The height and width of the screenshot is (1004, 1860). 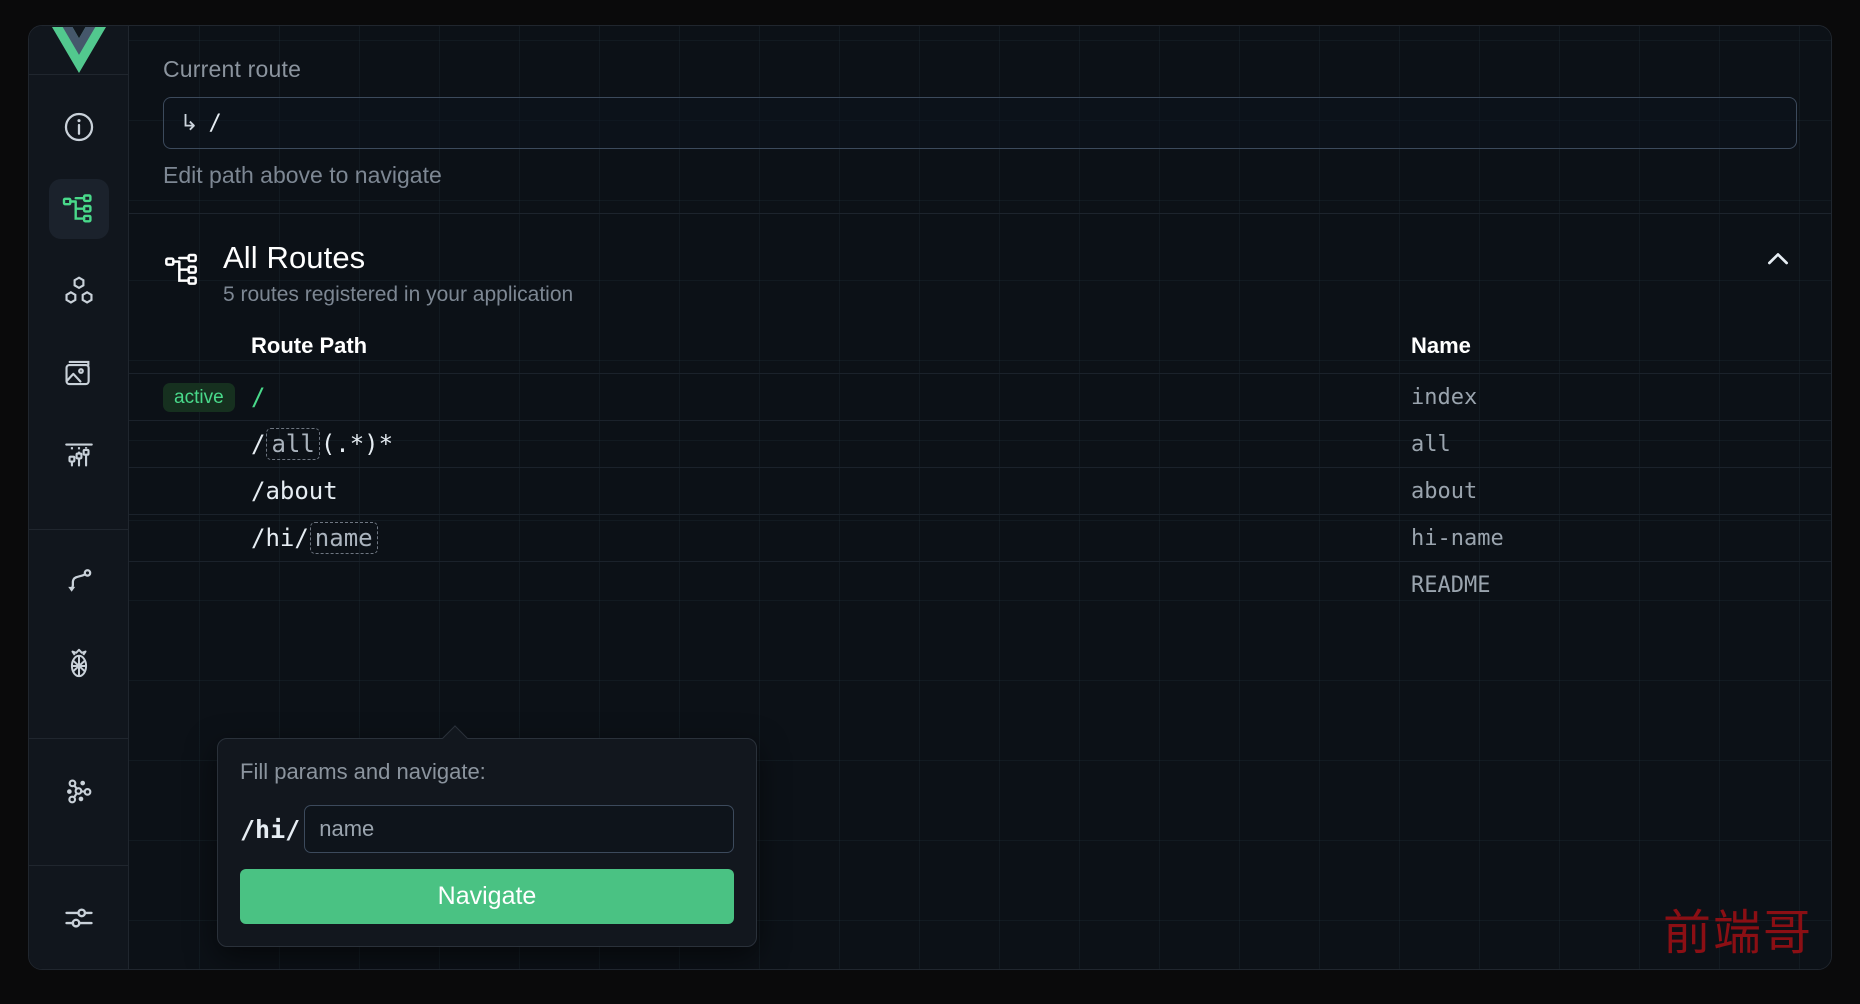 What do you see at coordinates (357, 444) in the screenshot?
I see `route-path-segment: (.*)*` at bounding box center [357, 444].